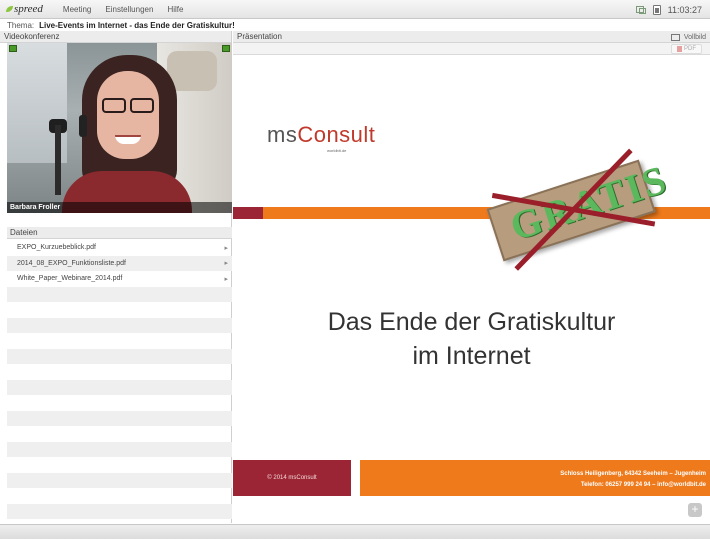  What do you see at coordinates (32, 36) in the screenshot?
I see `video-panel-title: Videokonferenz` at bounding box center [32, 36].